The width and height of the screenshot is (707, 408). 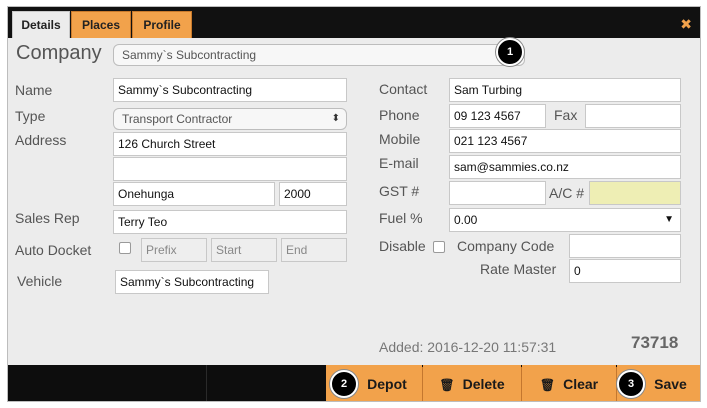 I want to click on company-select: Sammy`s Subcontracting, so click(x=319, y=55).